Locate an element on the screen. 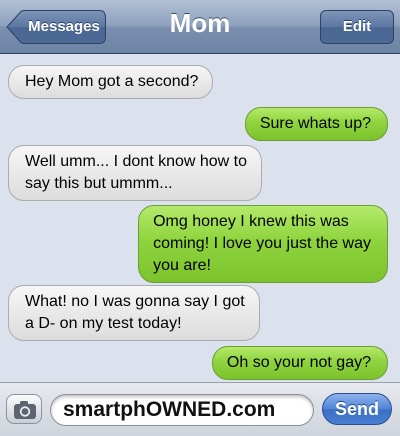 The width and height of the screenshot is (400, 436). message-text: Omg honey I knew this was is located at coordinates (251, 221).